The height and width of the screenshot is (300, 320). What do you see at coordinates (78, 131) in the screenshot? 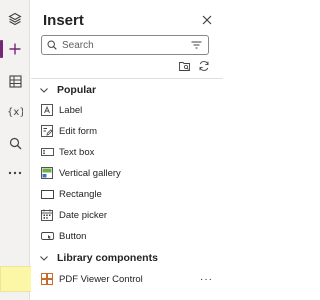
I see `item-label: Edit form` at bounding box center [78, 131].